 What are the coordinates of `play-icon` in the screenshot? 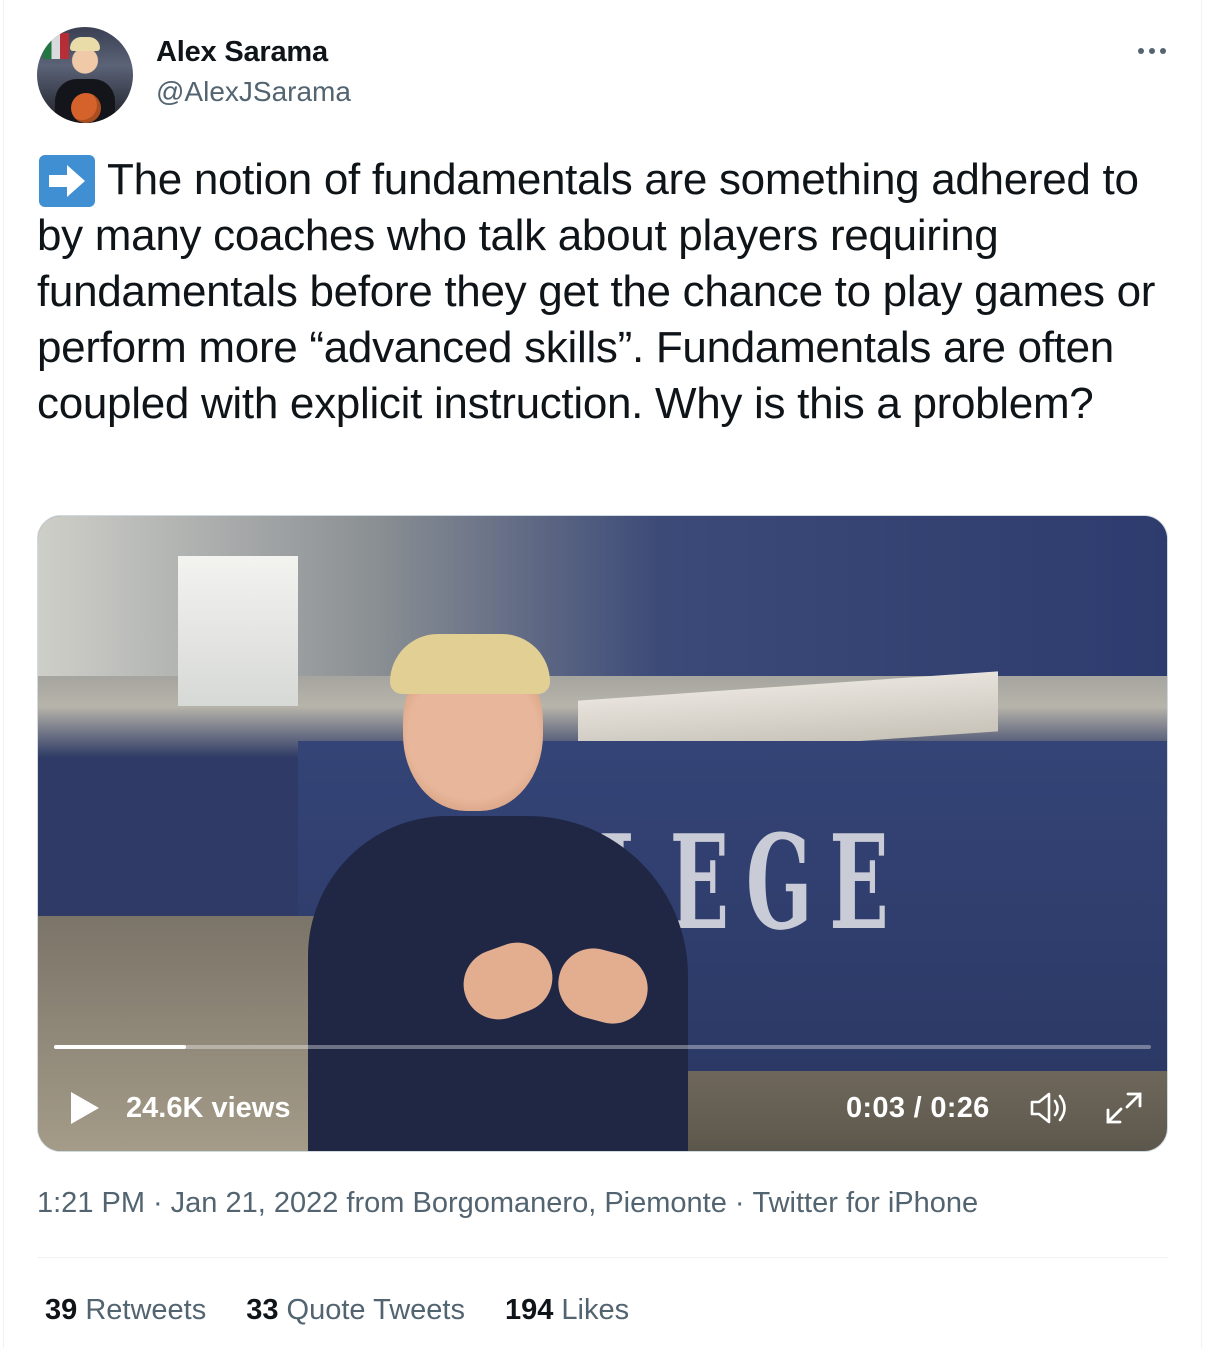 It's located at (85, 1108).